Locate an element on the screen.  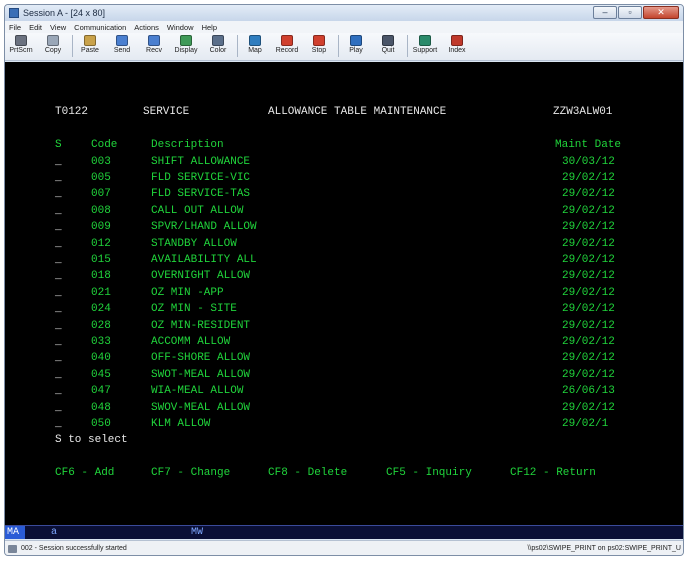
map-icon is located at coordinates (255, 40).